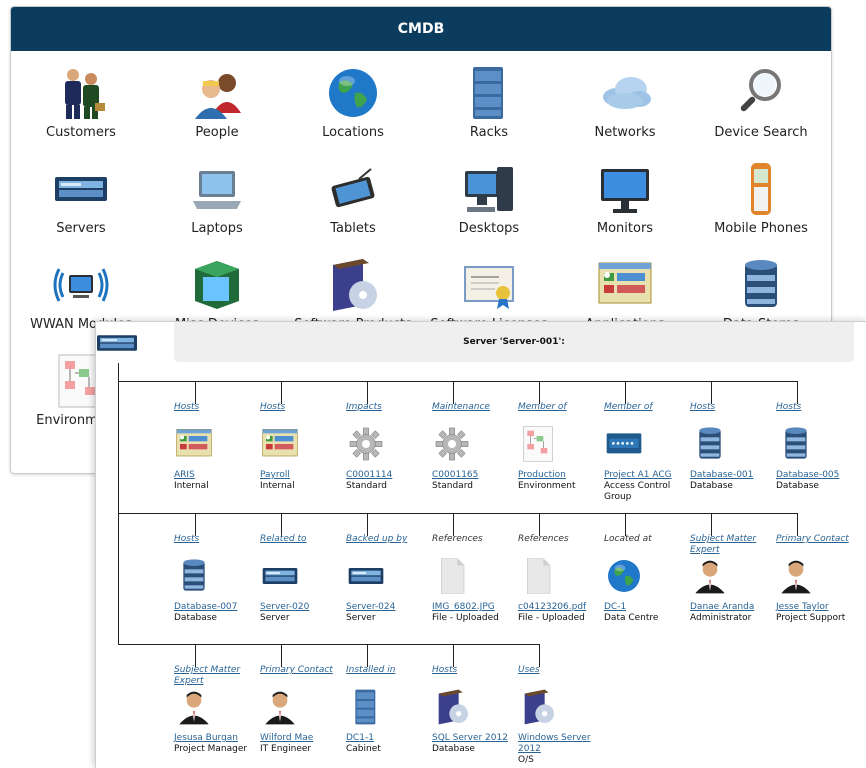 The image size is (866, 768). Describe the element at coordinates (366, 707) in the screenshot. I see `rack-icon` at that location.